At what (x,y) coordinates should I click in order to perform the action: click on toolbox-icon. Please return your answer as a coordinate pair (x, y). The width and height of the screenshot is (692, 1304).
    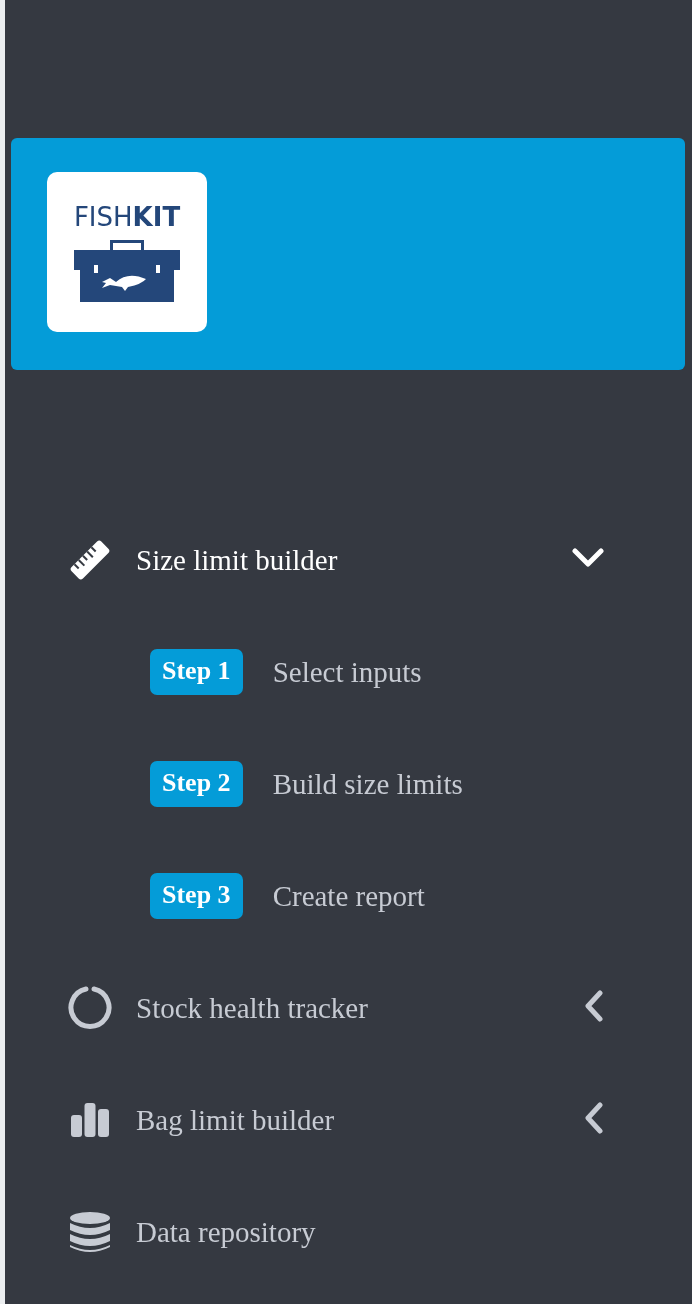
    Looking at the image, I should click on (127, 271).